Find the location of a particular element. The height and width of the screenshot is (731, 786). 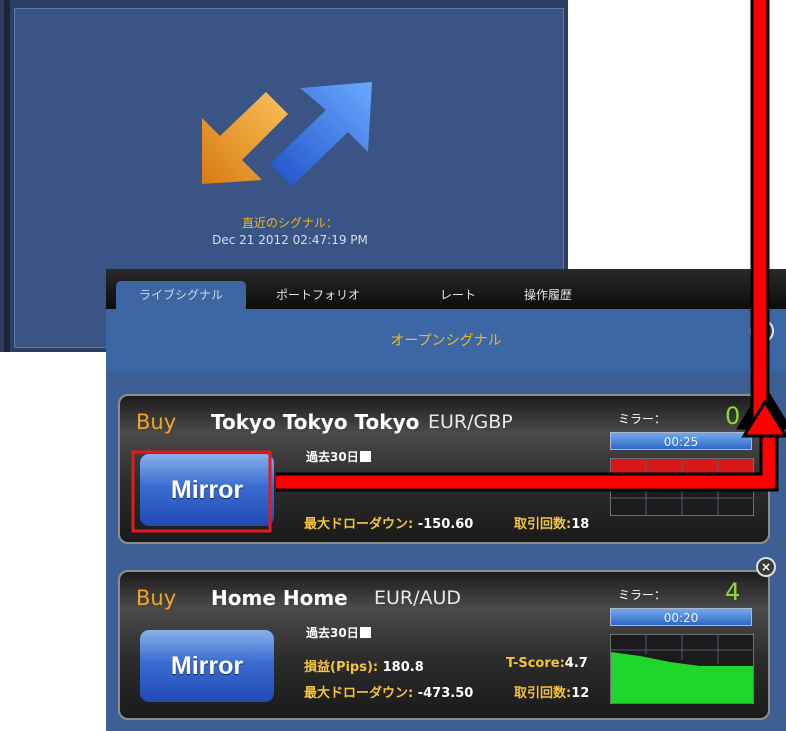

swap-arrows-icon is located at coordinates (287, 134).